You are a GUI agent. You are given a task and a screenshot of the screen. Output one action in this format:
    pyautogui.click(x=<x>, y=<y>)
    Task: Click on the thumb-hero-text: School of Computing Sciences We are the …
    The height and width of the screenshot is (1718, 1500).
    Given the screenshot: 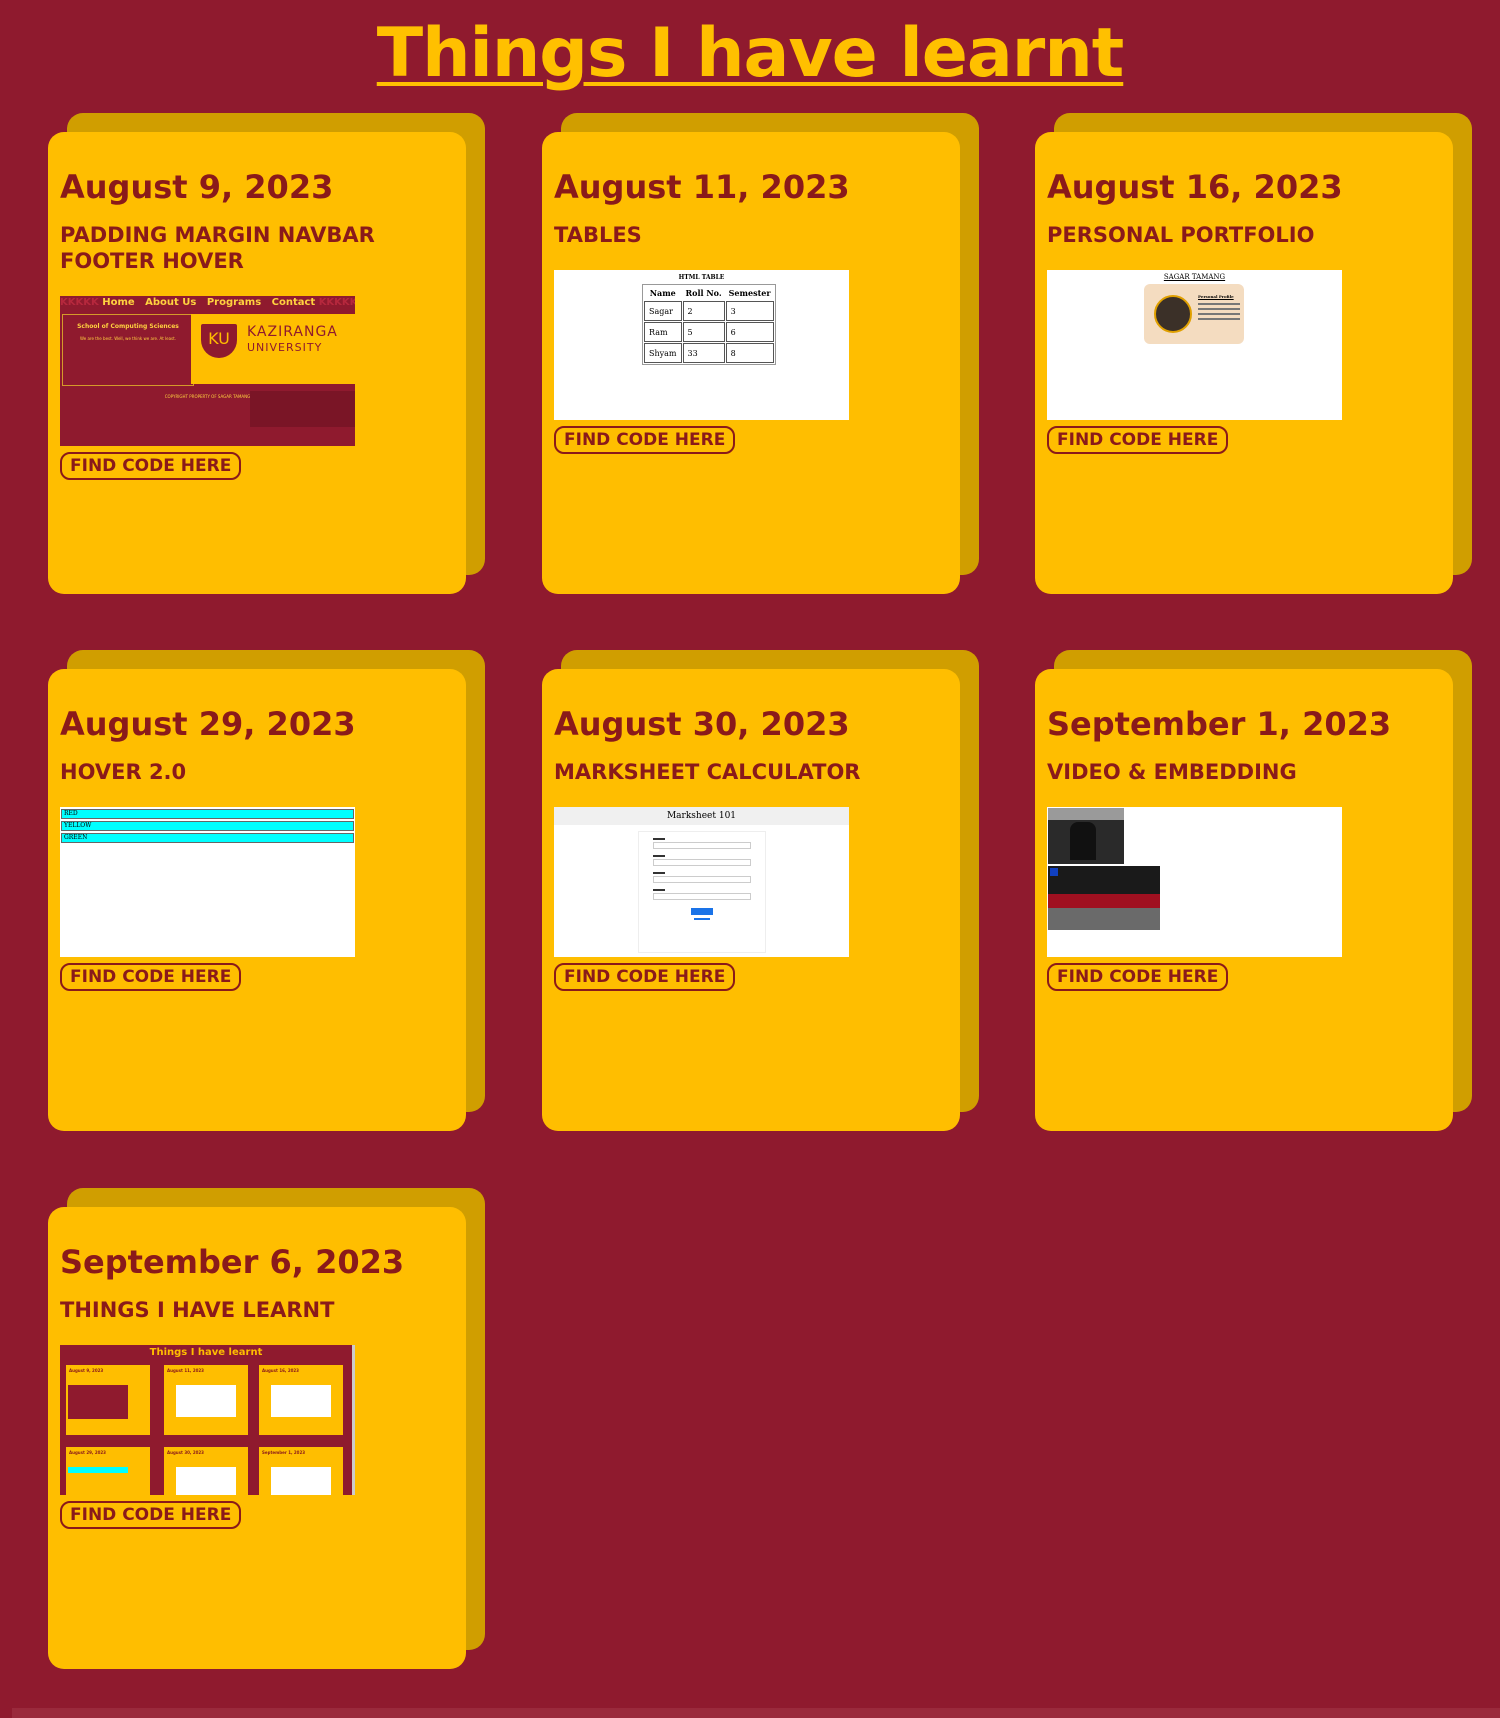 What is the action you would take?
    pyautogui.click(x=128, y=350)
    